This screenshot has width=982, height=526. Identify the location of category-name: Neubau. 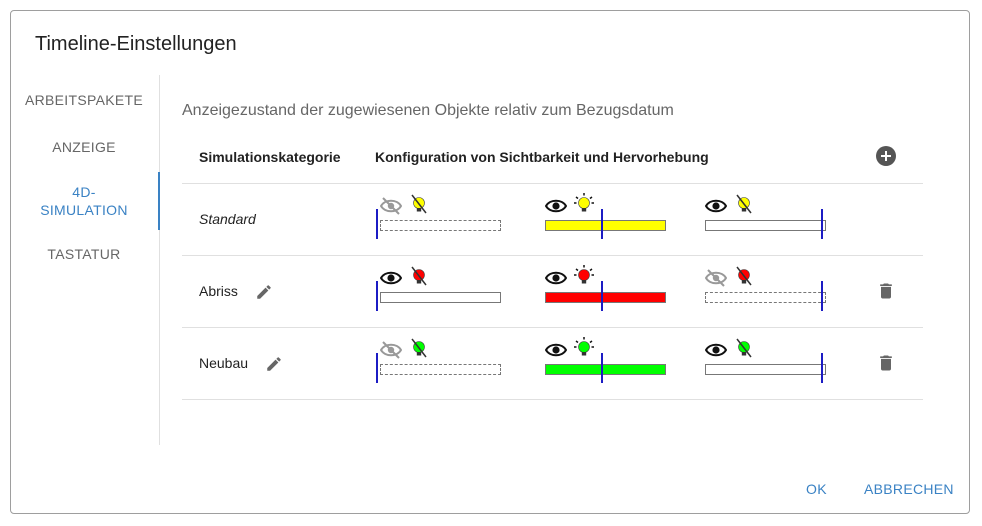
(224, 363).